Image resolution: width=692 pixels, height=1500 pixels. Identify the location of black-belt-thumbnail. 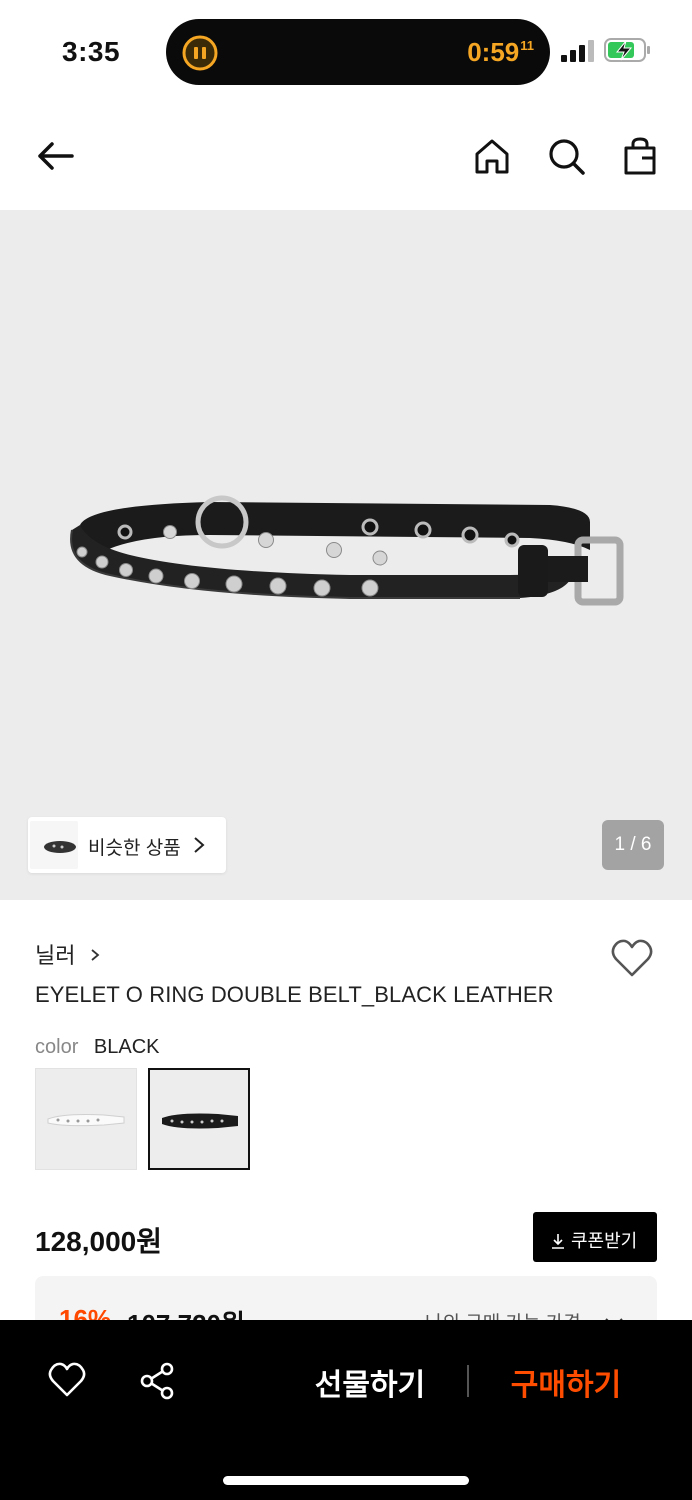
(200, 1121).